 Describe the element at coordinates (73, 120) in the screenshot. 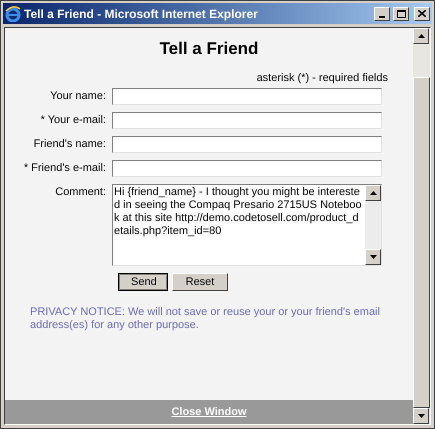

I see `field-label: * Your e-mail:` at that location.